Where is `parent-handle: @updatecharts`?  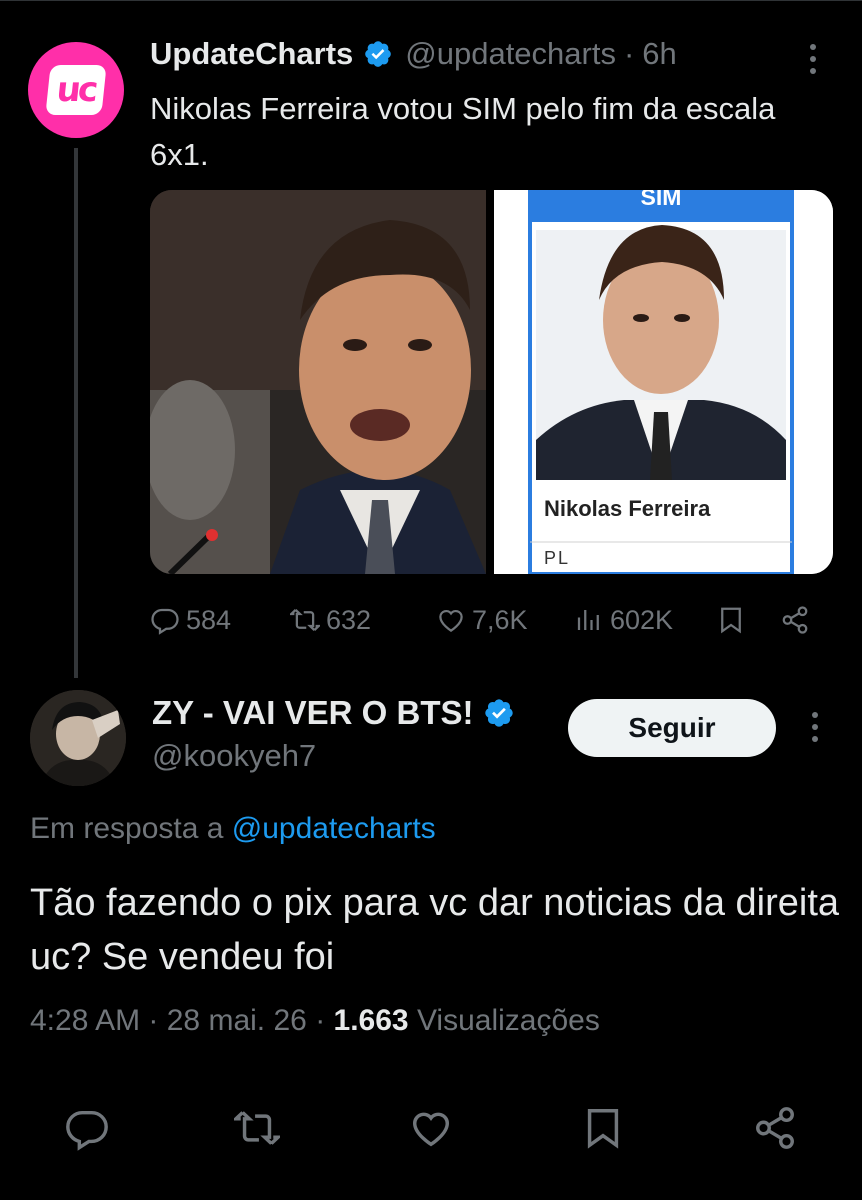 parent-handle: @updatecharts is located at coordinates (510, 54).